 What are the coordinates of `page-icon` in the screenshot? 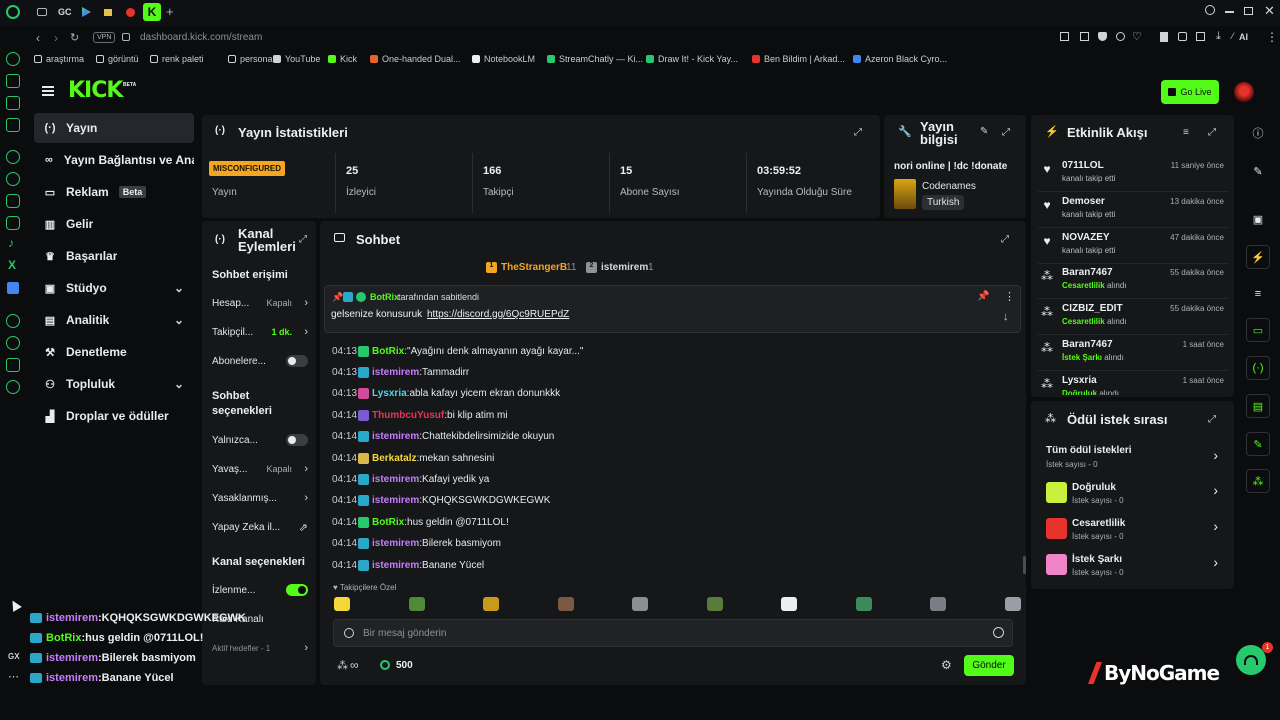 It's located at (1164, 37).